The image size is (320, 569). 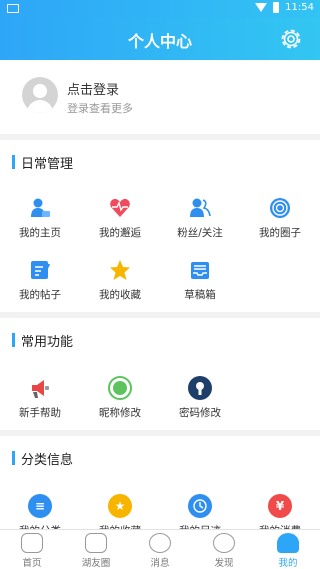 What do you see at coordinates (120, 208) in the screenshot?
I see `heart-pulse-icon` at bounding box center [120, 208].